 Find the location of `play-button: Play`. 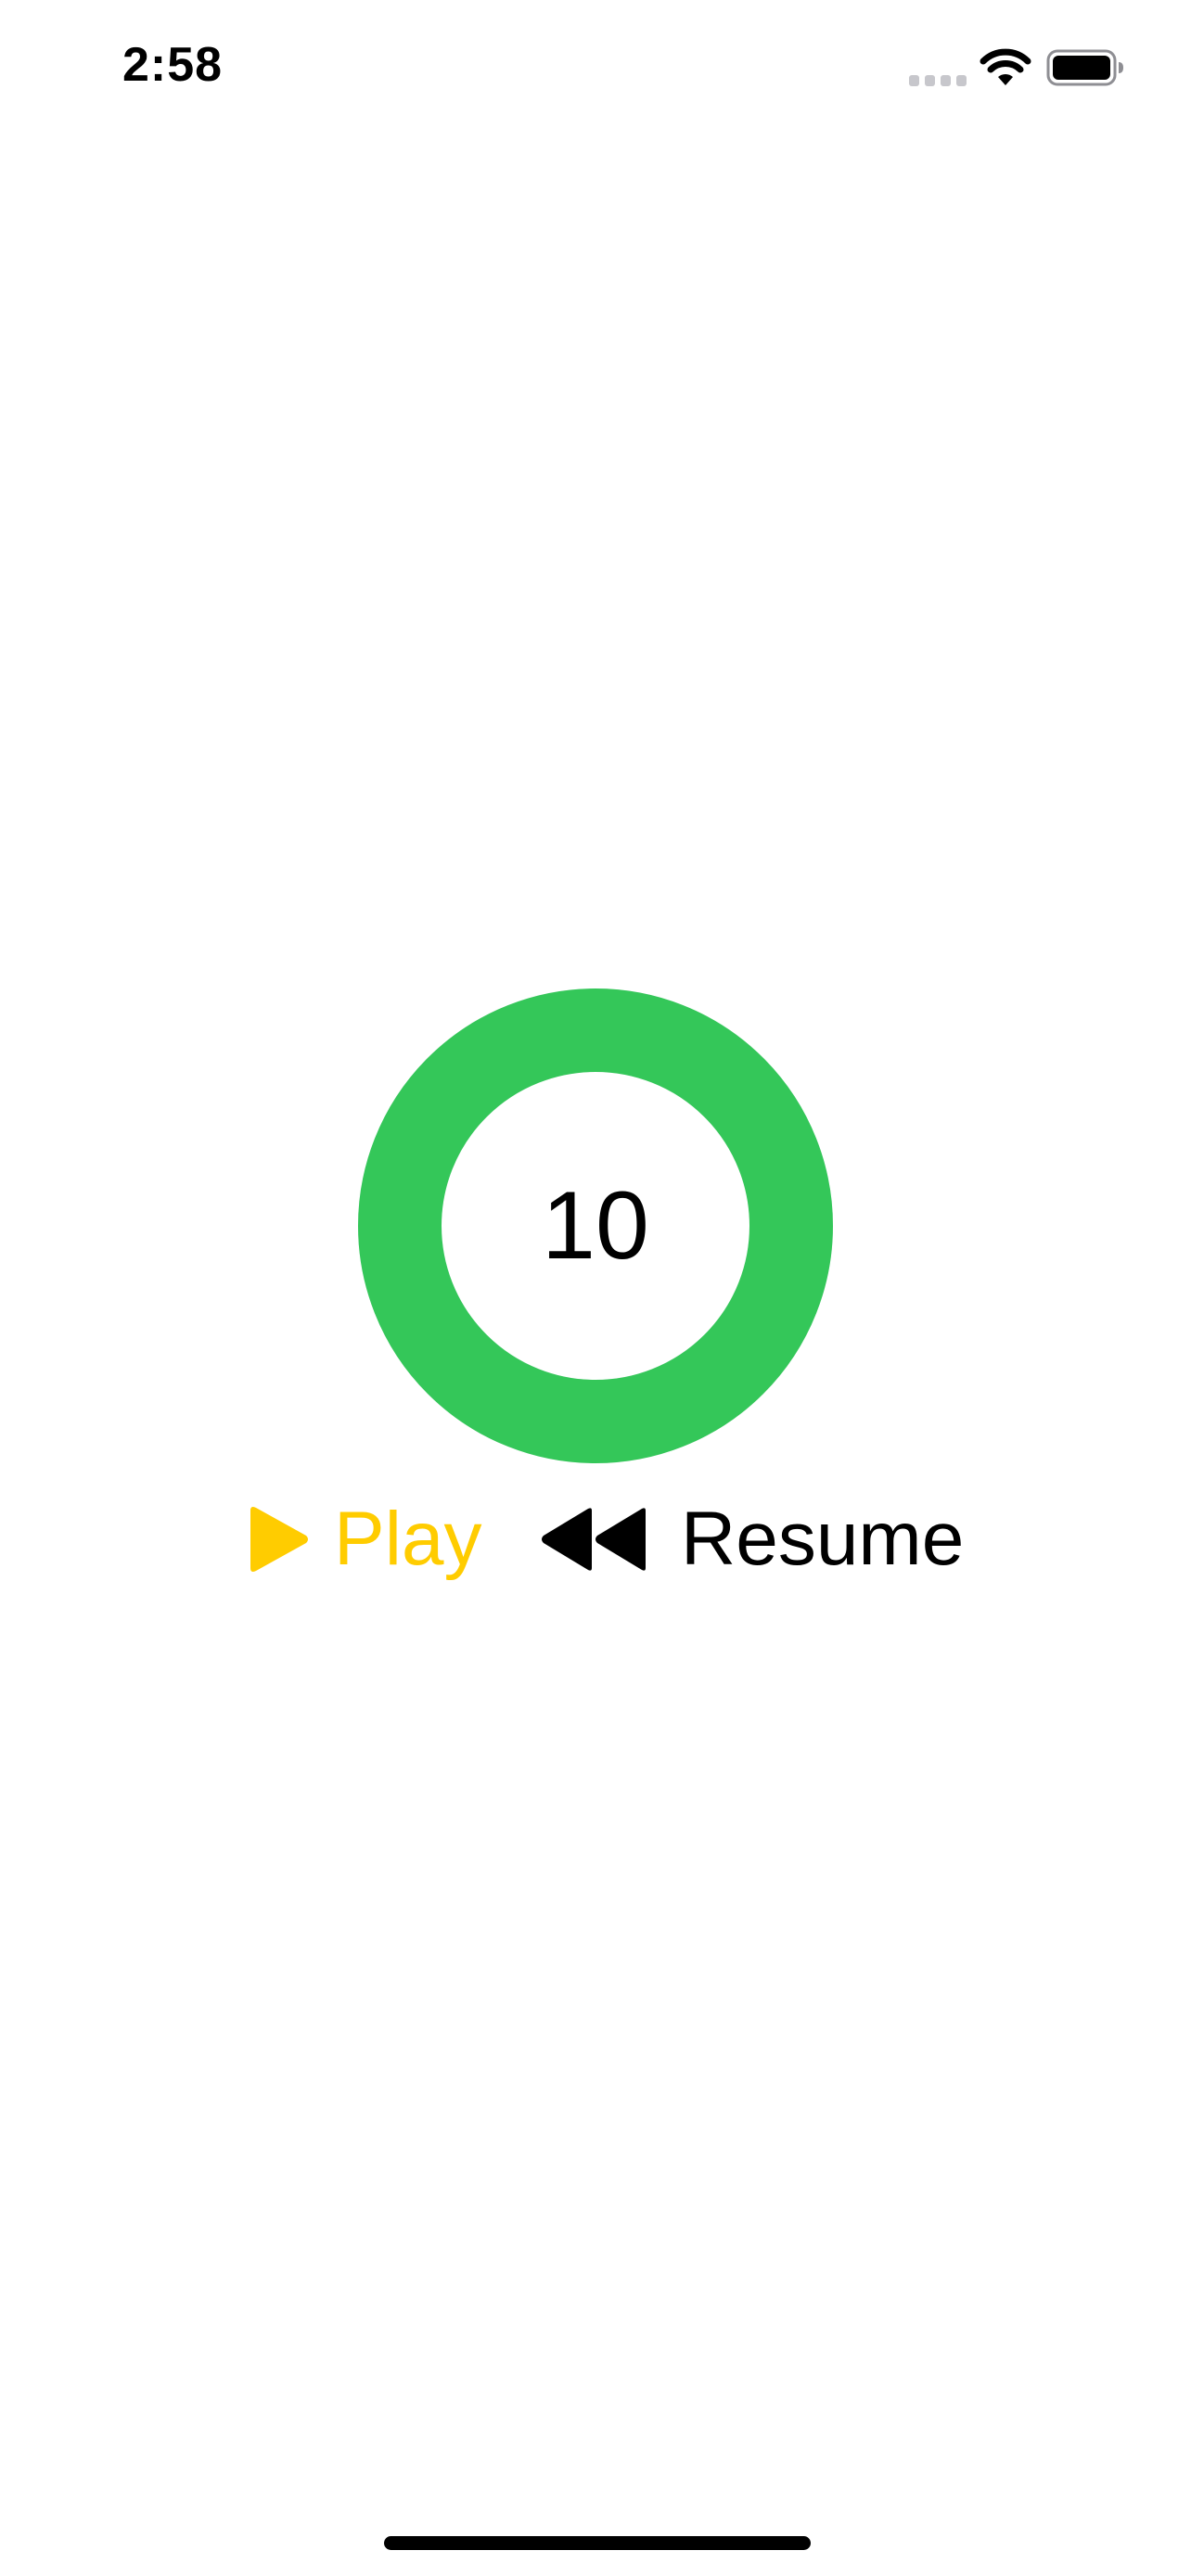

play-button: Play is located at coordinates (364, 1539).